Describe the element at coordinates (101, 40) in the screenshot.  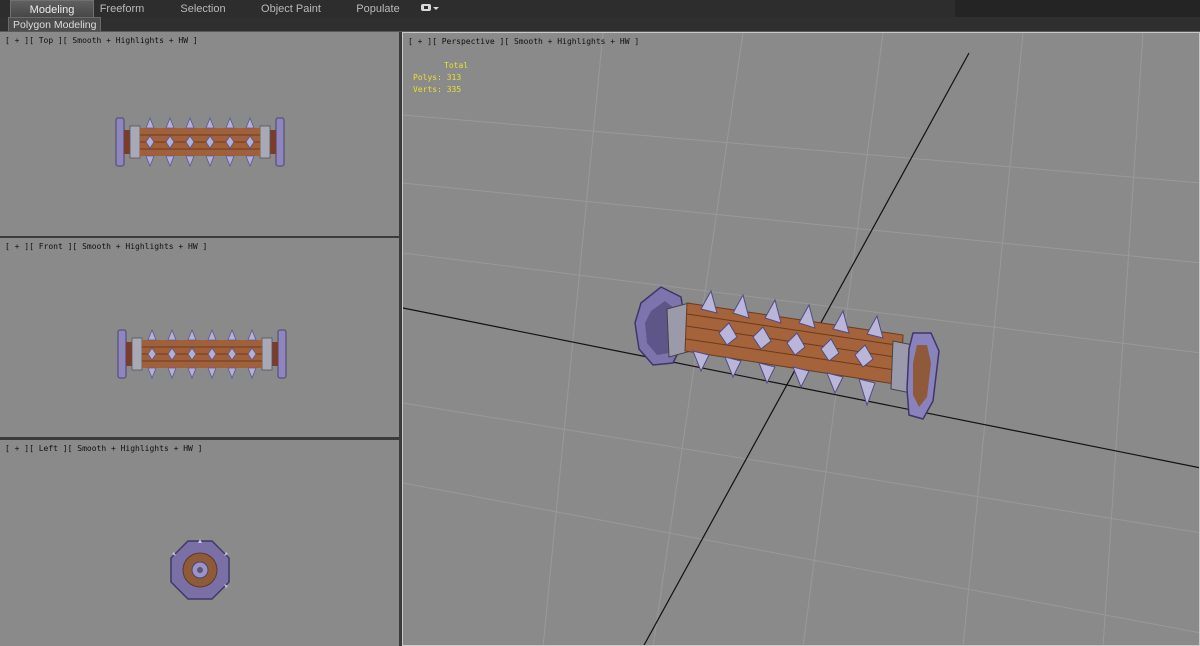
I see `viewport-label-top: [ + ][ Top ][ Smooth + Highlights + HW ]` at that location.